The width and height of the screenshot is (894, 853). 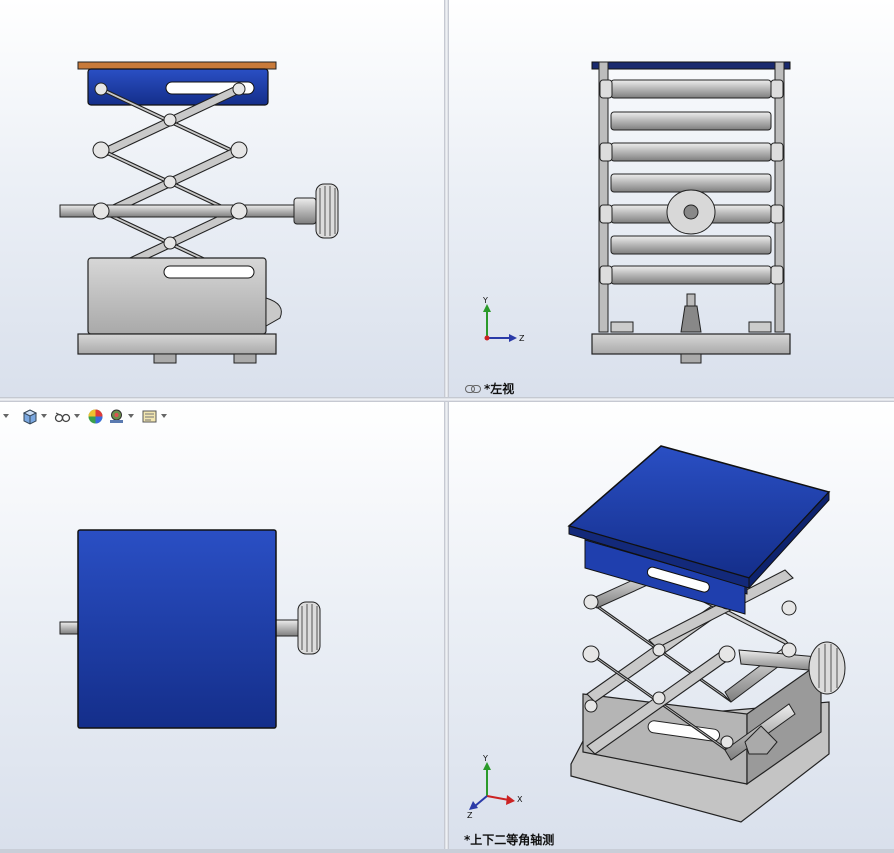 What do you see at coordinates (520, 799) in the screenshot?
I see `triad-x-label: X` at bounding box center [520, 799].